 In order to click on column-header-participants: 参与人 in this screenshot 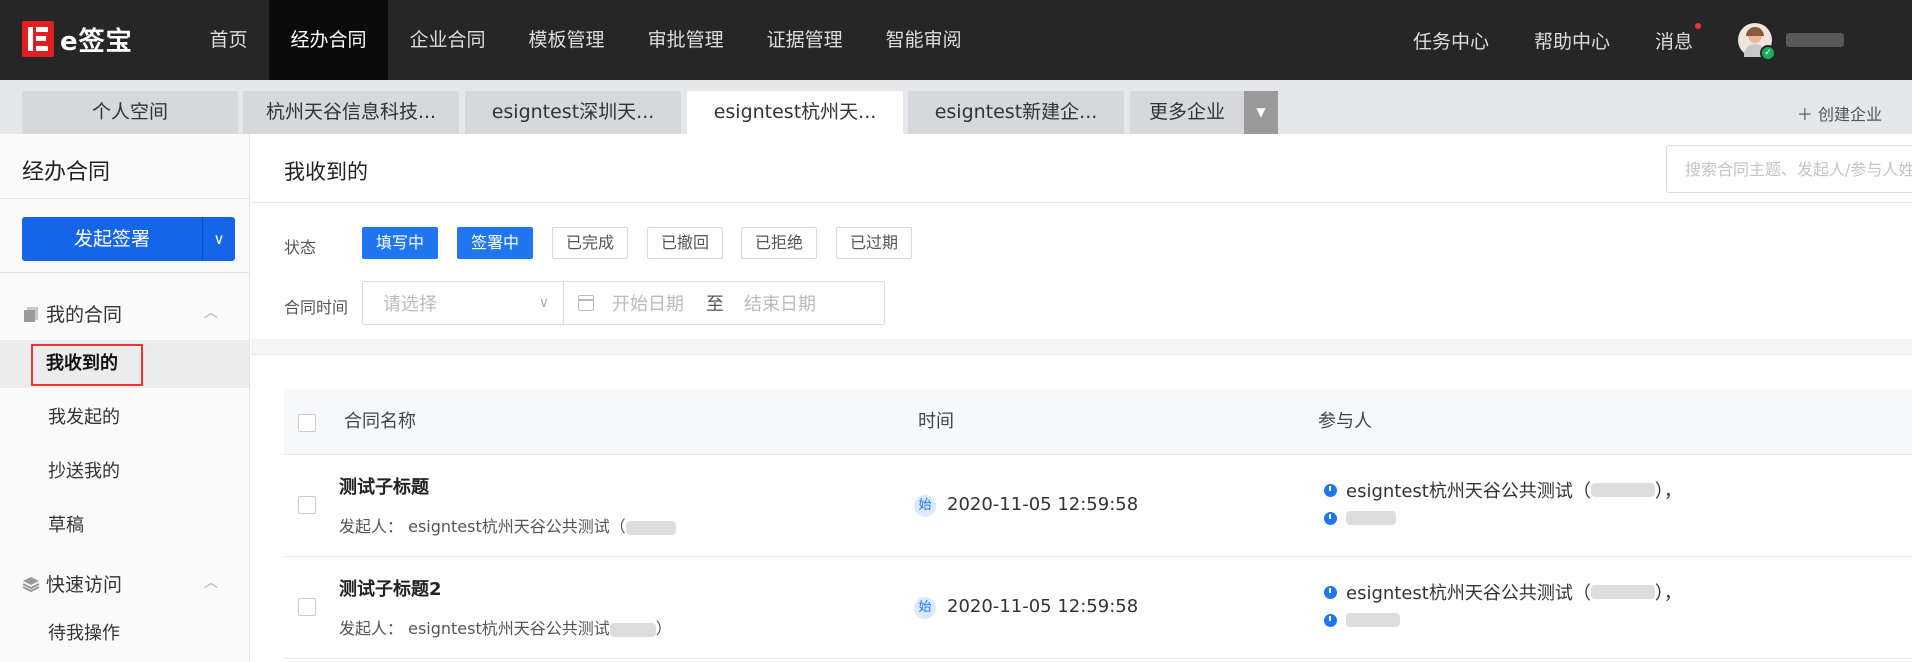, I will do `click(1345, 421)`.